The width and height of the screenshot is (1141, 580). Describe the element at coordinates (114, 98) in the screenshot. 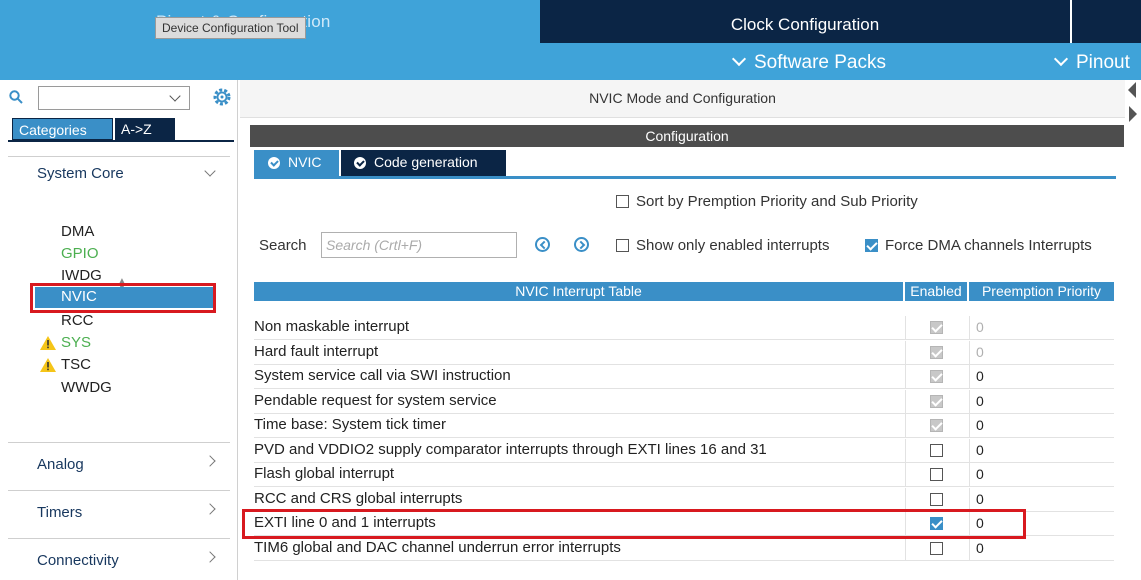

I see `category-search-combo` at that location.